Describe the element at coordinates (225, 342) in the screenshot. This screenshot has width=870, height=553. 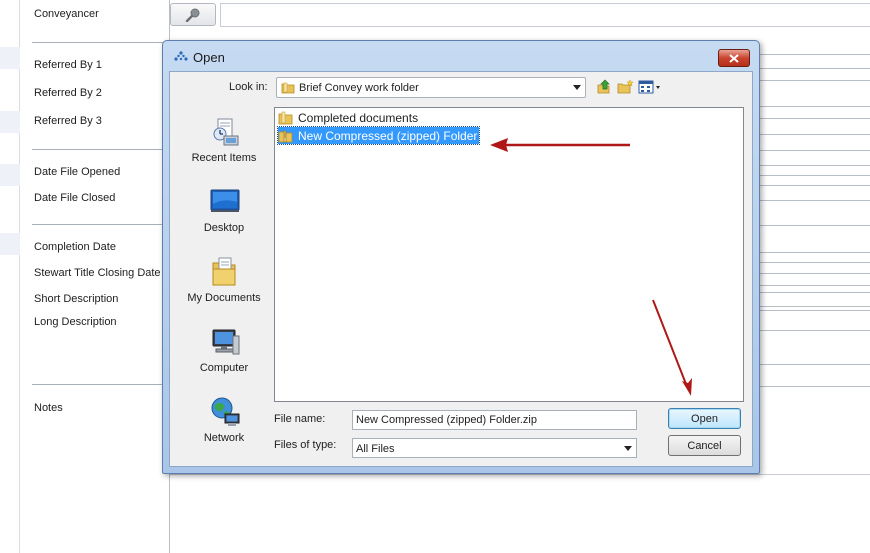
I see `computer-icon` at that location.